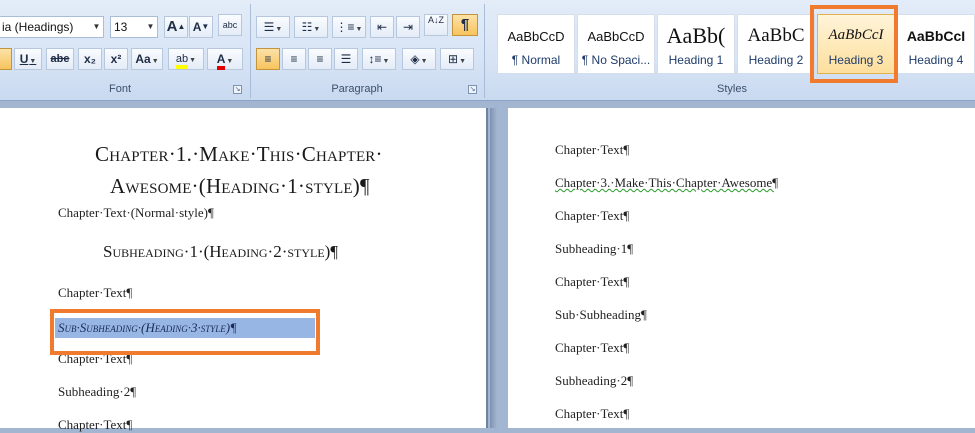  I want to click on right-line-9: Chapter·Text¶, so click(592, 414).